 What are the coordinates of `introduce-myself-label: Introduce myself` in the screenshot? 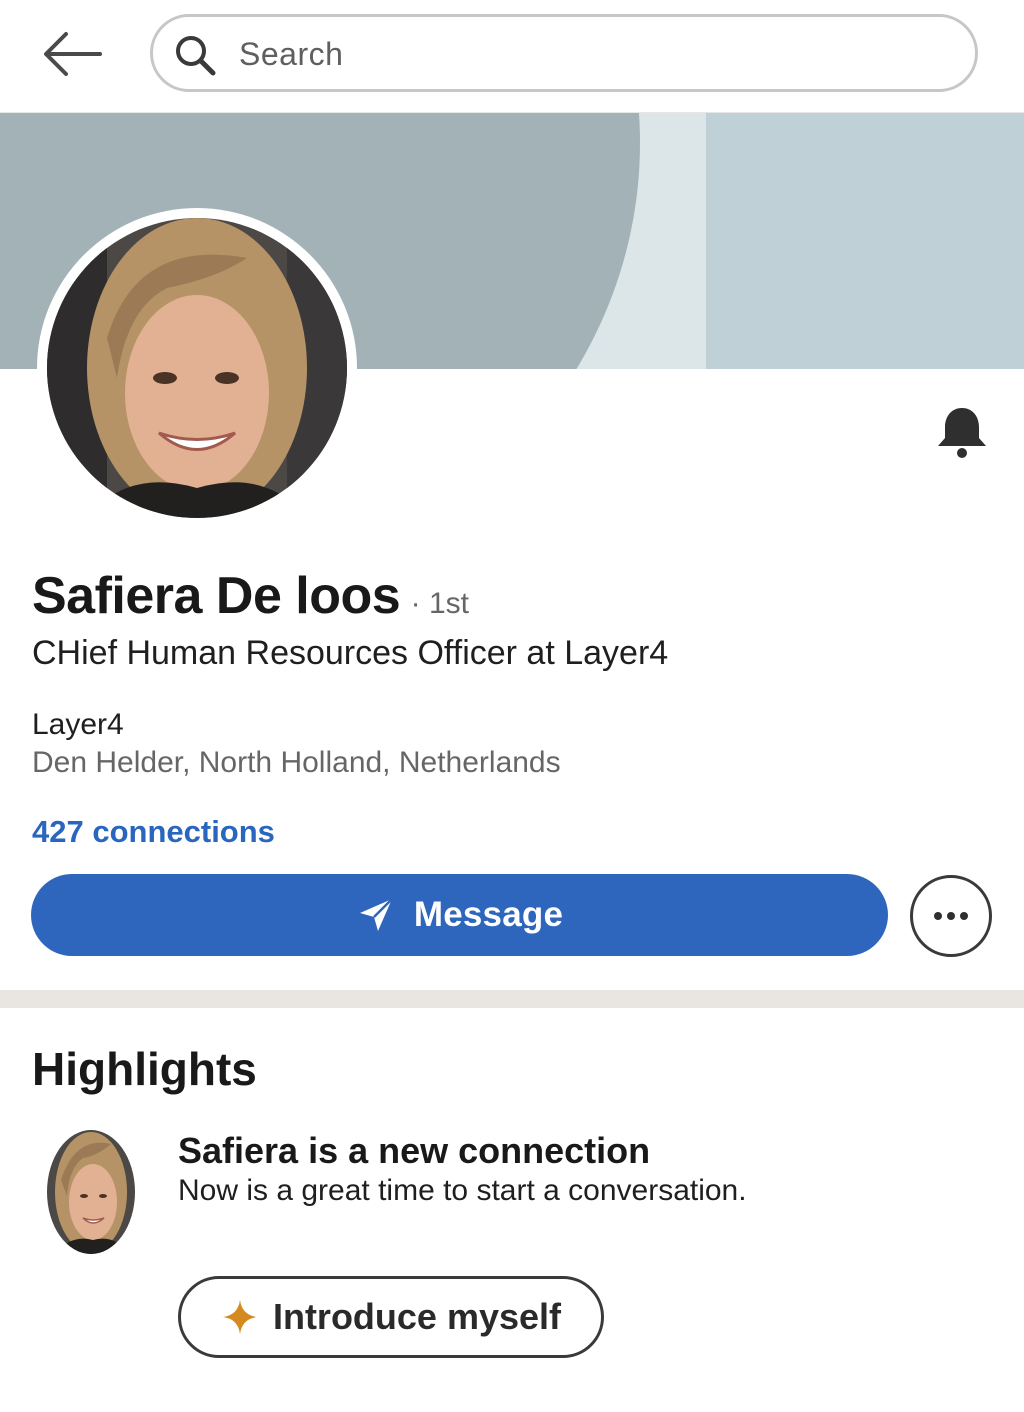 It's located at (417, 1316).